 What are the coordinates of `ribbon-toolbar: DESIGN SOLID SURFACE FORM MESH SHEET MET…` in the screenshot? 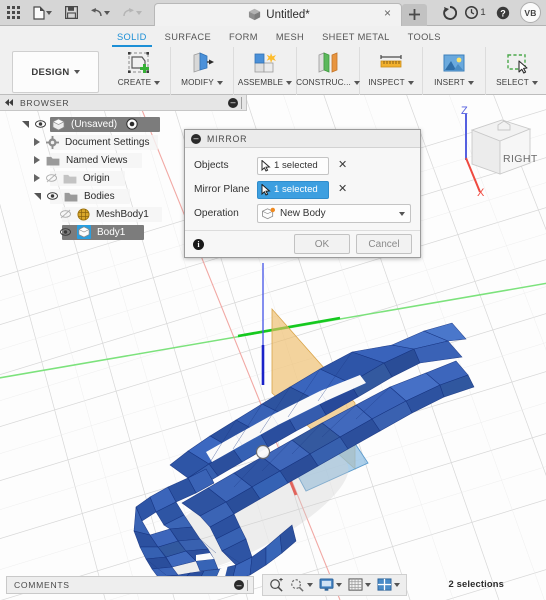 It's located at (273, 60).